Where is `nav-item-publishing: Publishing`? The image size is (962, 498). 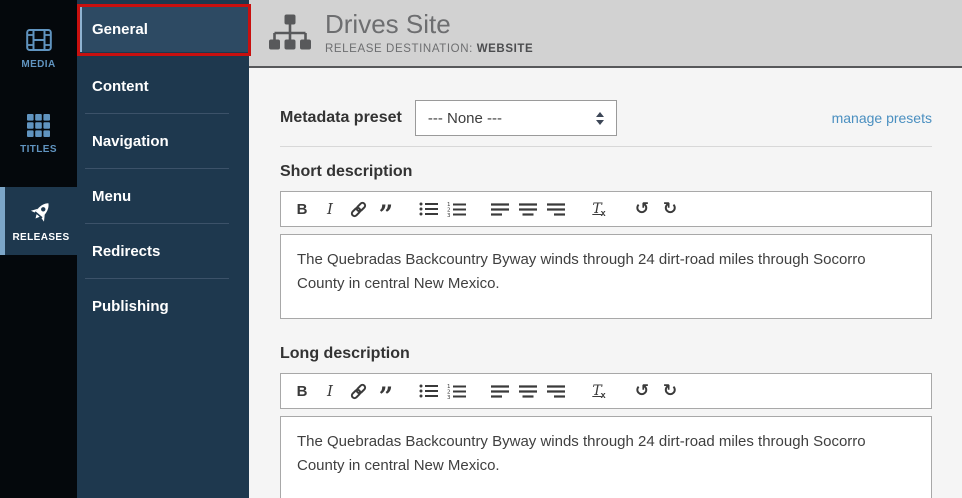 nav-item-publishing: Publishing is located at coordinates (163, 306).